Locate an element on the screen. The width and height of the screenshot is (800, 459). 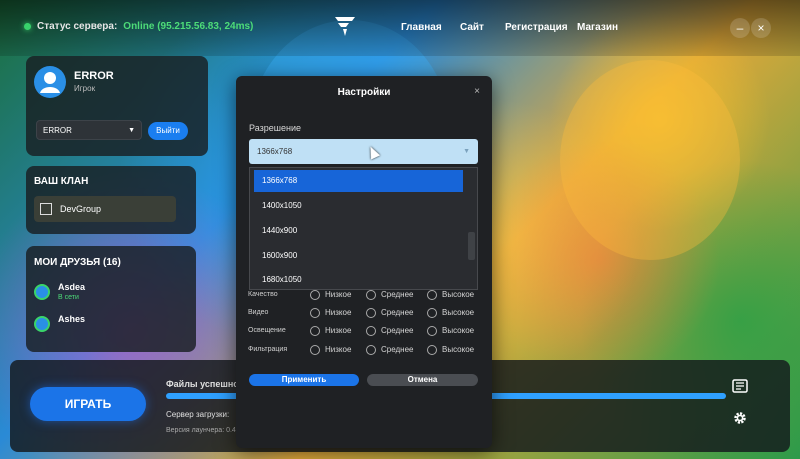
resolution-option: 1600x900 is located at coordinates (358, 256).